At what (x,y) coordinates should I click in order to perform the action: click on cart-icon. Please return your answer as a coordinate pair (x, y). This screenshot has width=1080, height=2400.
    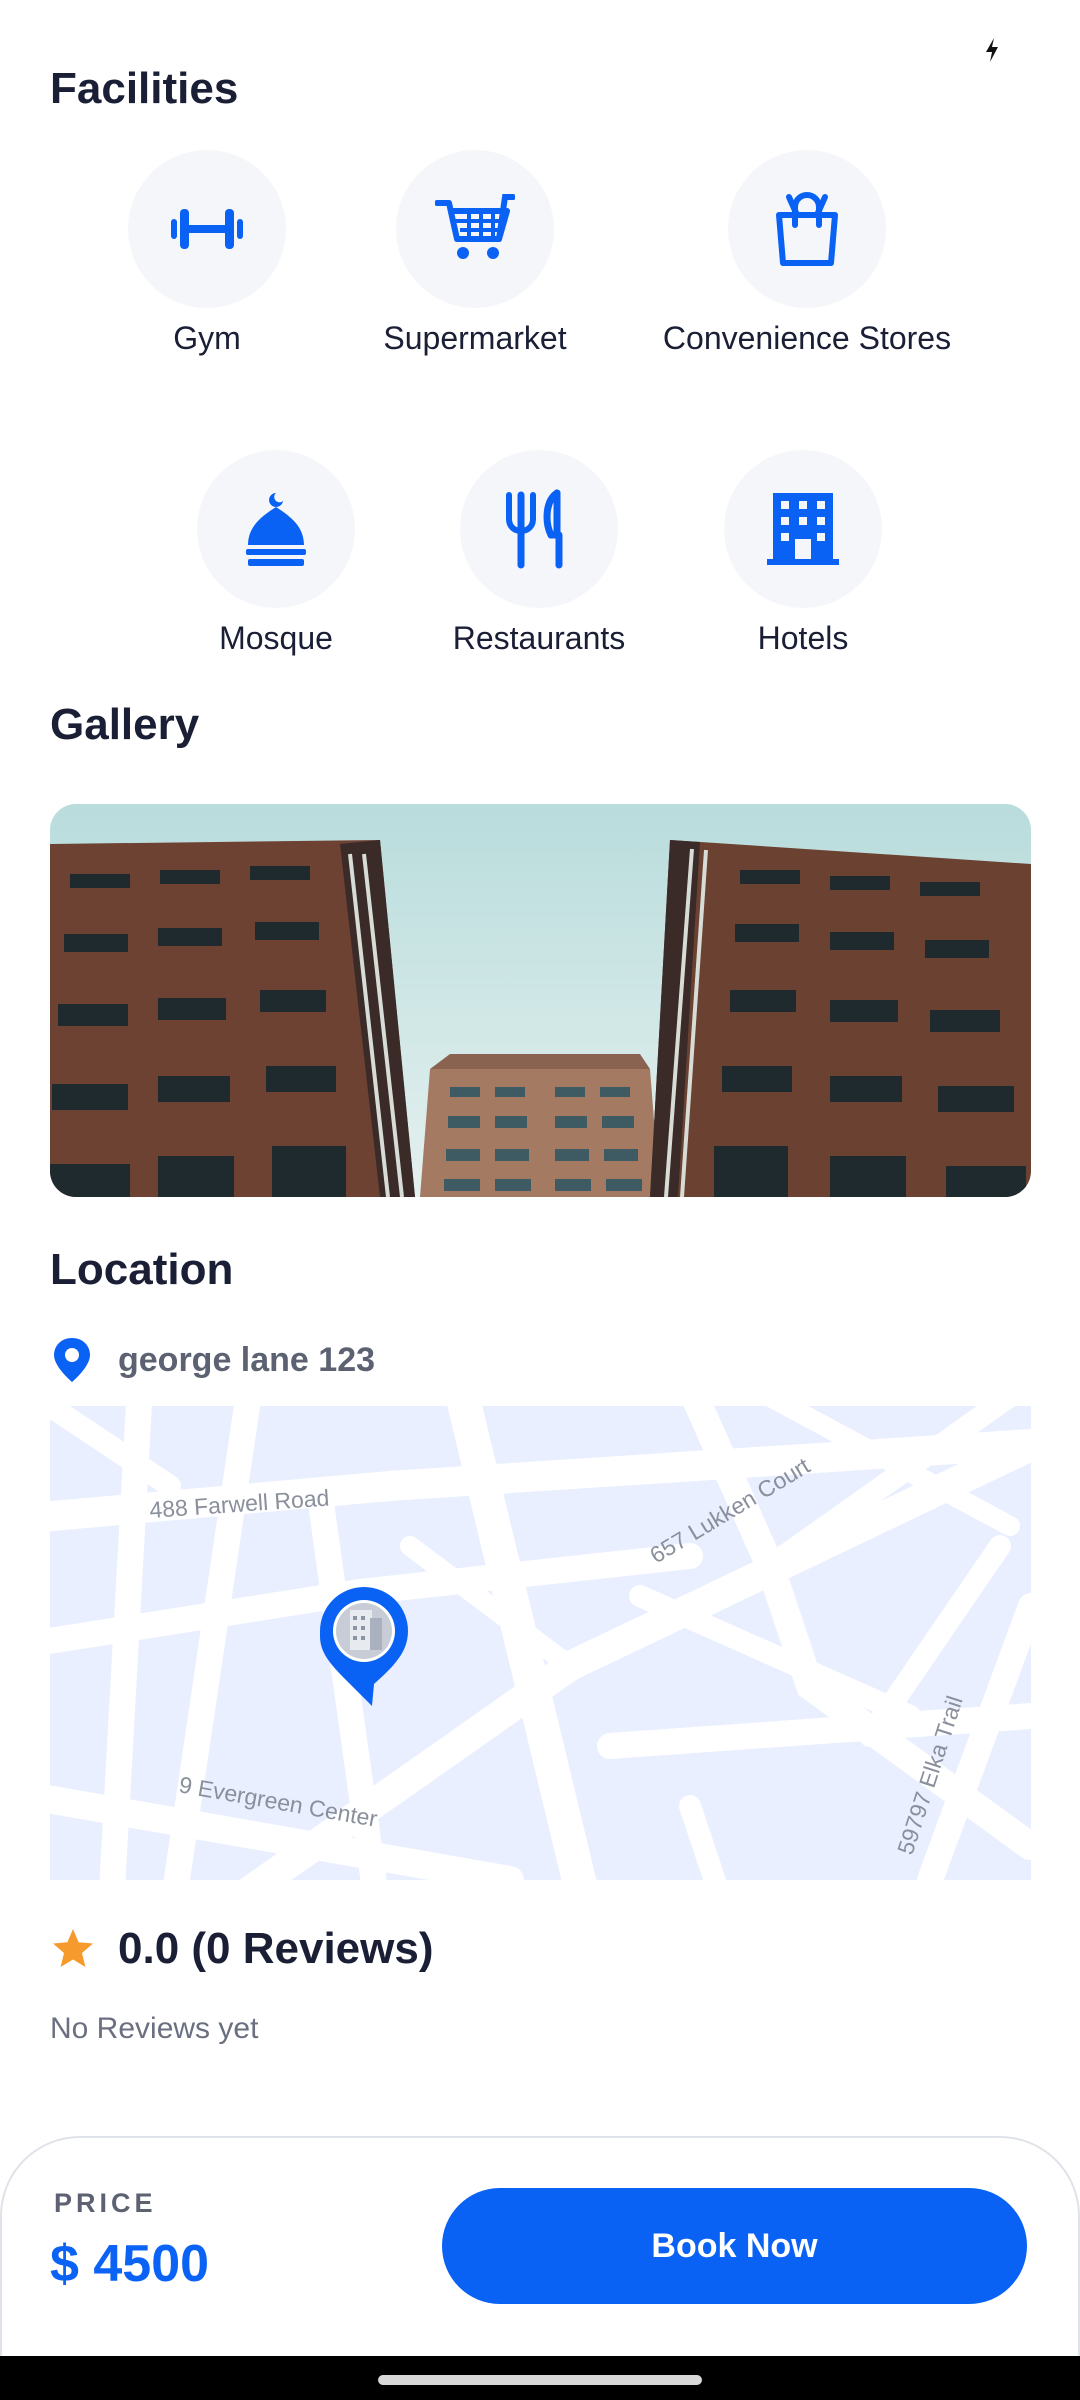
    Looking at the image, I should click on (475, 226).